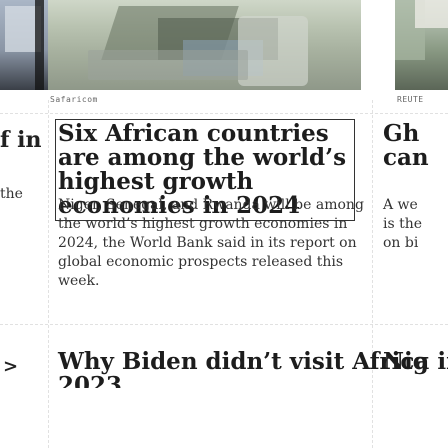 This screenshot has height=448, width=448. Describe the element at coordinates (406, 157) in the screenshot. I see `right-story-headline-line-2: can` at that location.